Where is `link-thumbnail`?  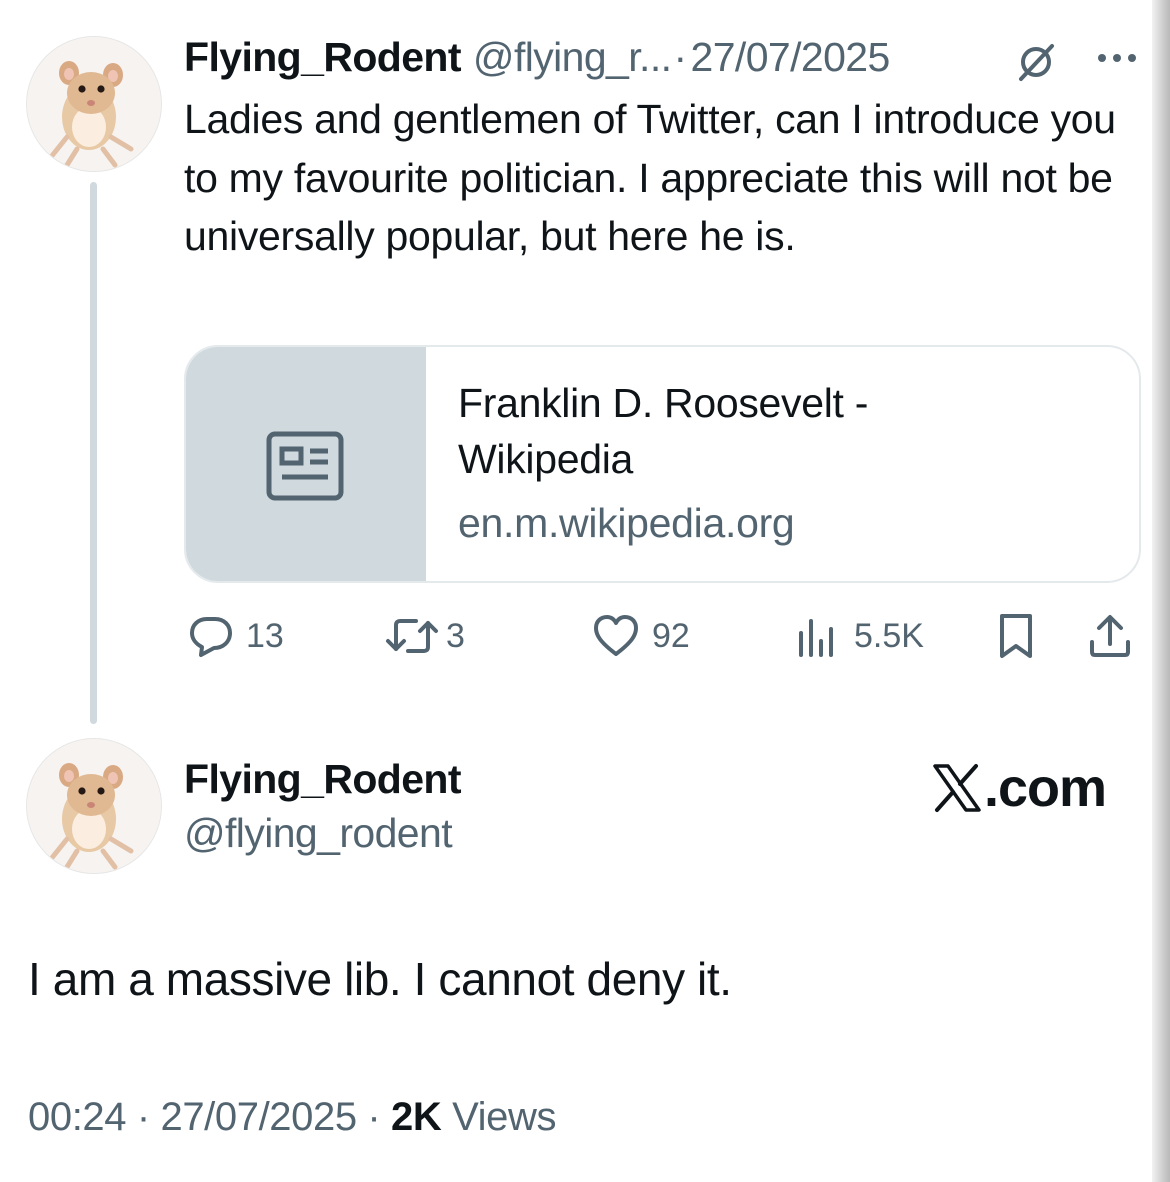
link-thumbnail is located at coordinates (306, 464).